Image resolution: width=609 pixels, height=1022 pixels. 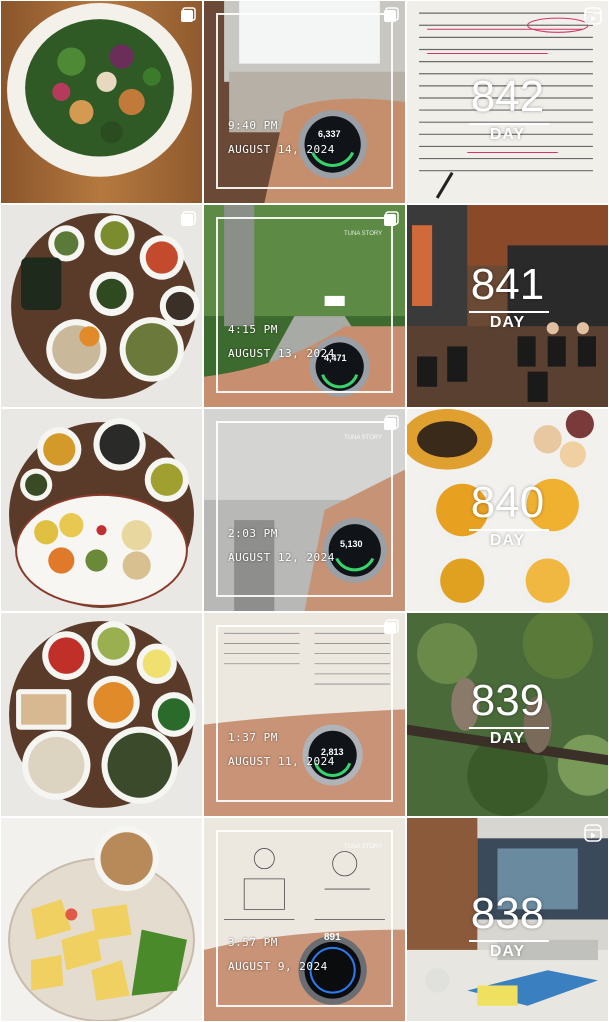 I want to click on capture-date: AUGUST 13, 2024, so click(x=281, y=353).